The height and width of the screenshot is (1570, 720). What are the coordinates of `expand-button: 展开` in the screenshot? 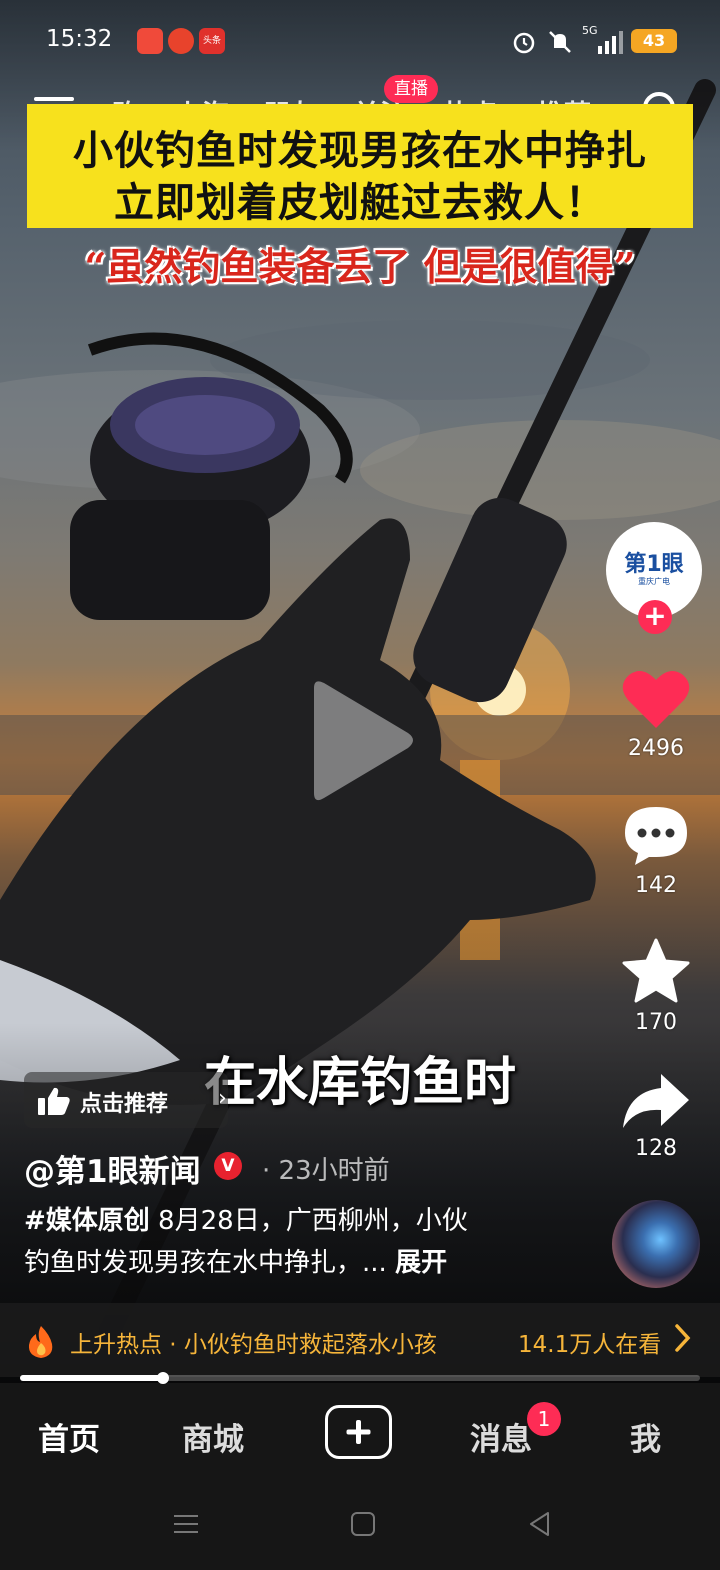 It's located at (421, 1263).